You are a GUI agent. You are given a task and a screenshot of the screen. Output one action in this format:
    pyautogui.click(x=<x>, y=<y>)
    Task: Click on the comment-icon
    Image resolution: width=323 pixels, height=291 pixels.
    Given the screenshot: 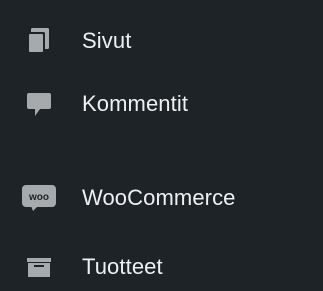 What is the action you would take?
    pyautogui.click(x=39, y=104)
    